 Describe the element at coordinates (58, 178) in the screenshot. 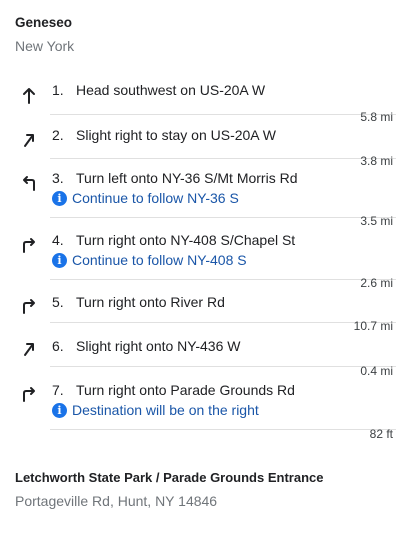

I see `step-number: 3.` at that location.